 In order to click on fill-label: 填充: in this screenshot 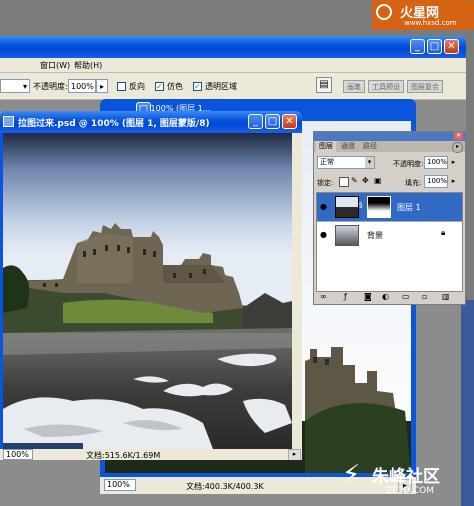, I will do `click(413, 183)`.